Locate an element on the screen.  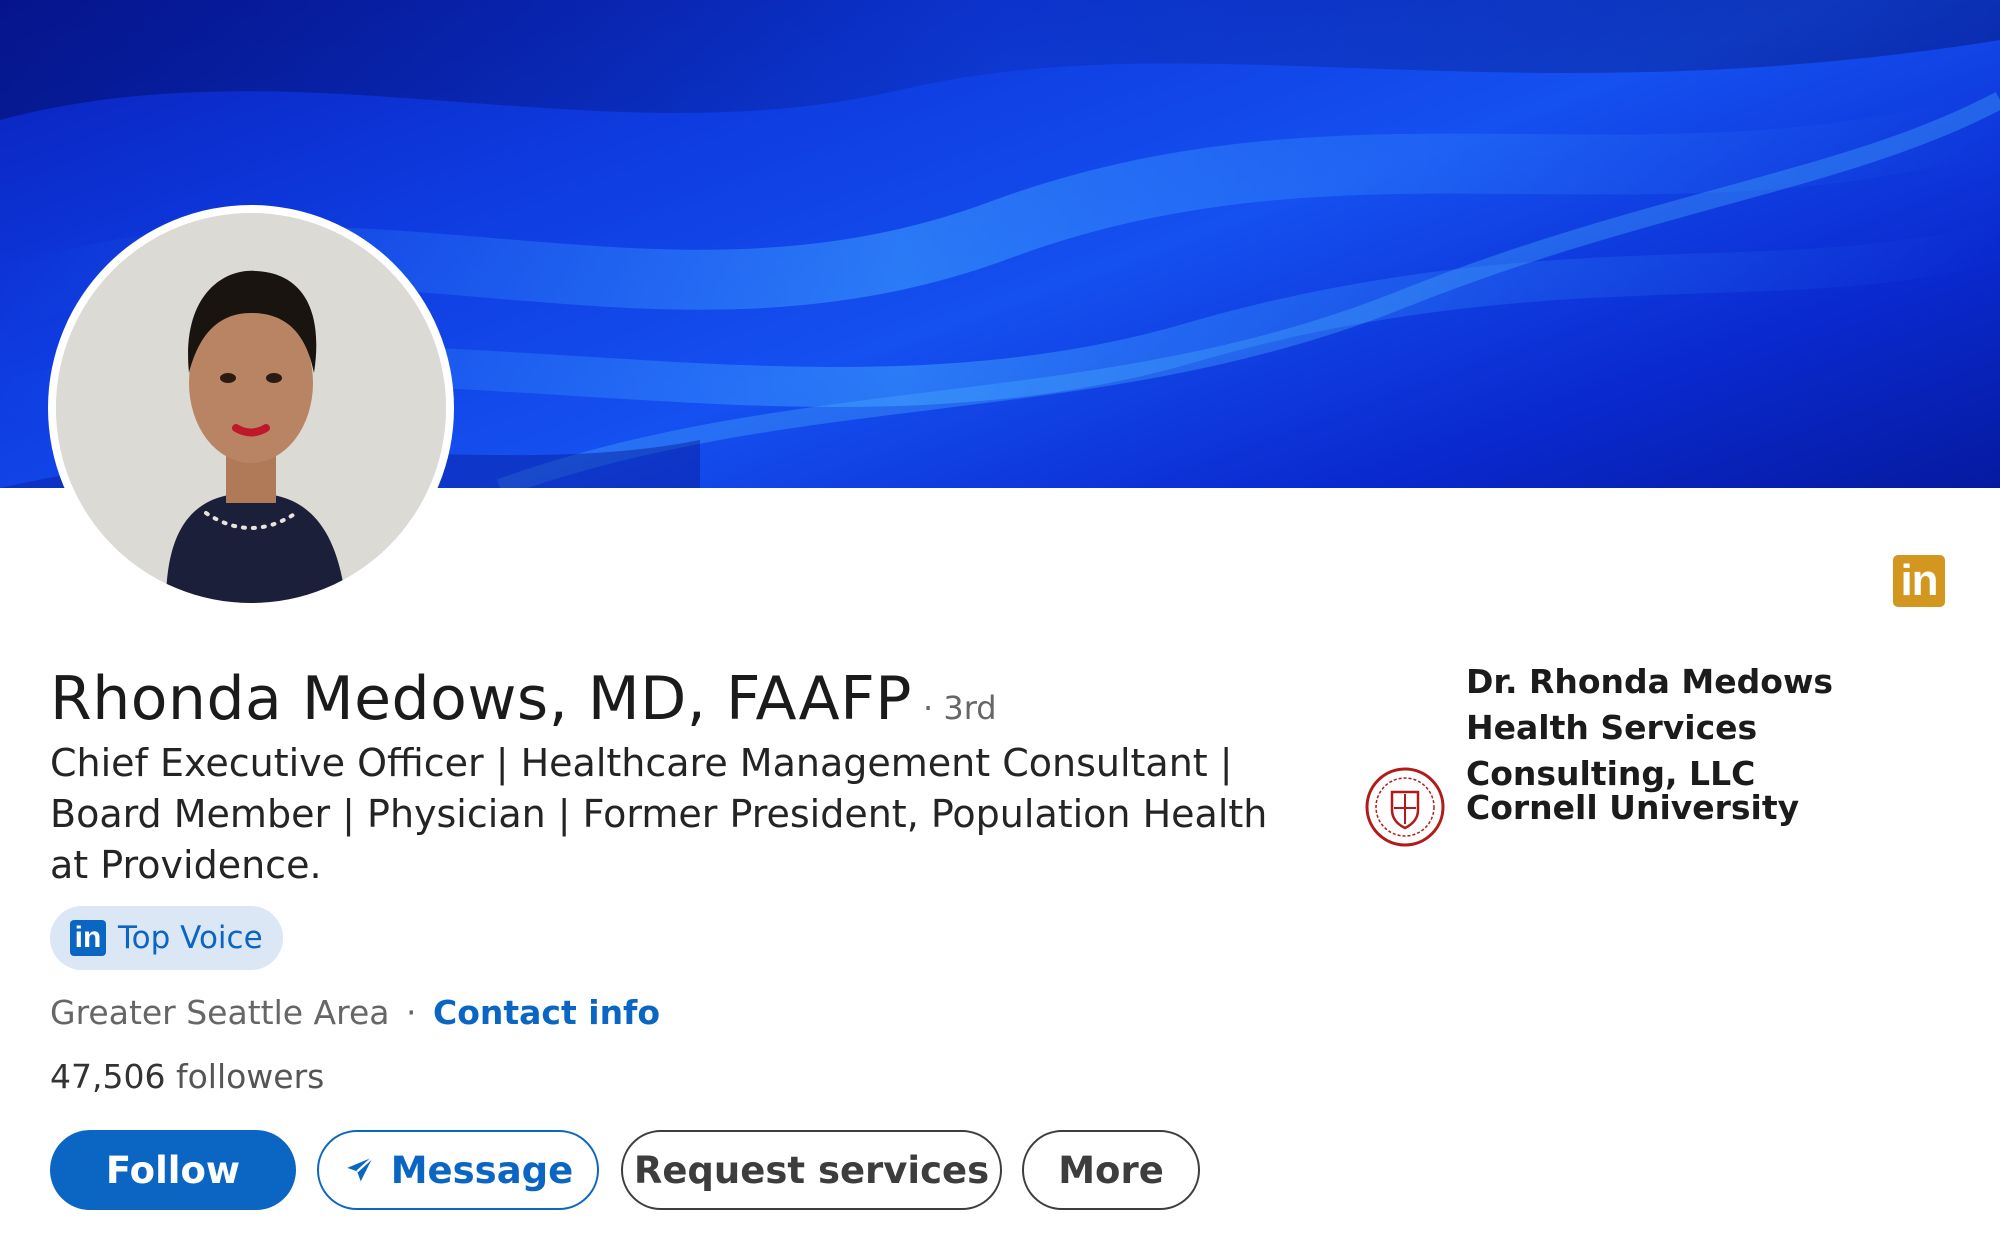
followers-count: 47,506 followers is located at coordinates (187, 1076).